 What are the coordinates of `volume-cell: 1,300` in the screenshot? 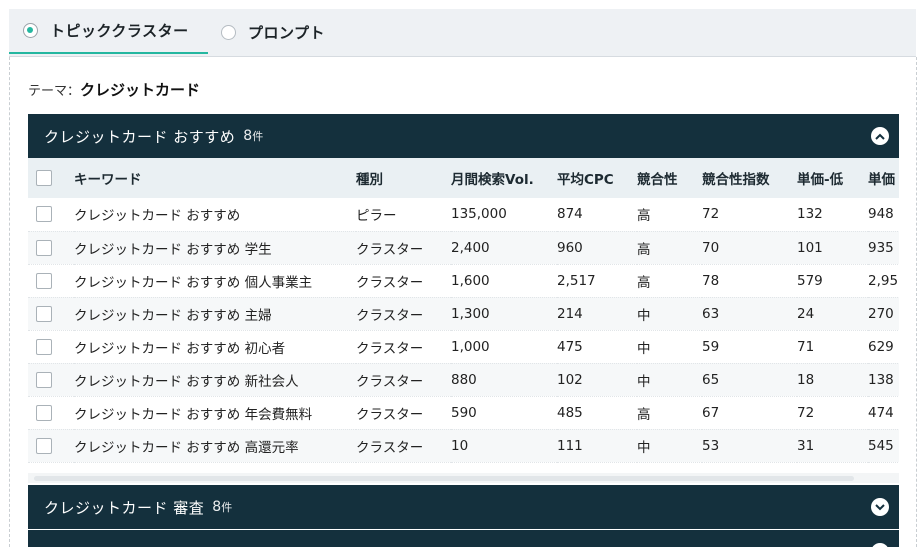 It's located at (470, 313).